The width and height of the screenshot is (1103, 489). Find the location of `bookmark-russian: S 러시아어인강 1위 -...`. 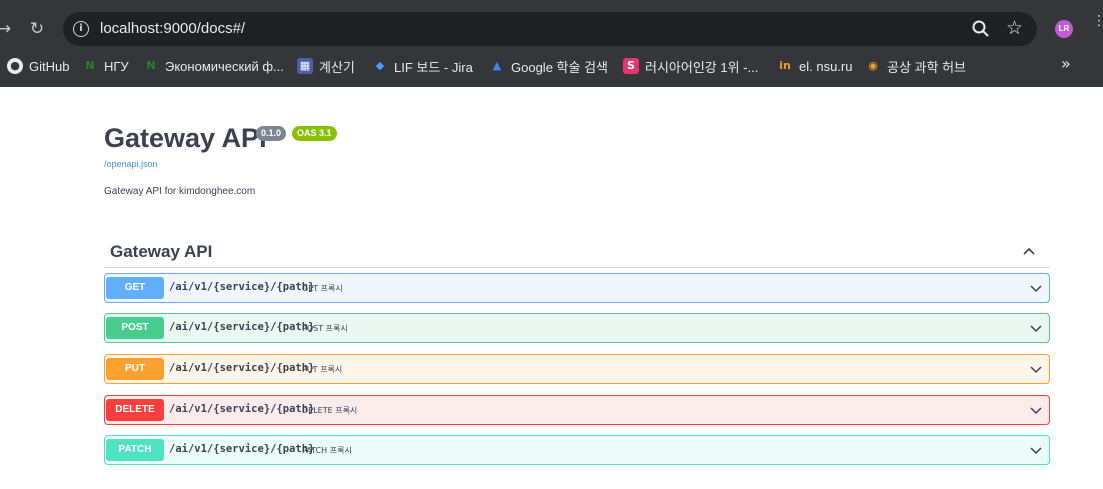

bookmark-russian: S 러시아어인강 1위 -... is located at coordinates (690, 66).